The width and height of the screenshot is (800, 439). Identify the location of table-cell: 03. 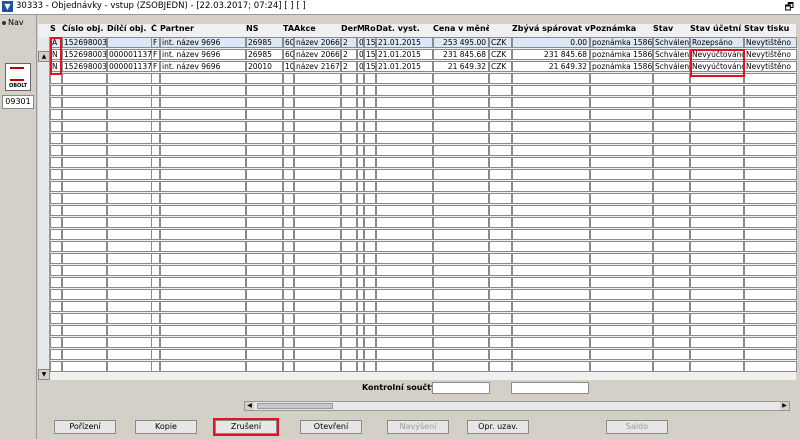
(360, 66).